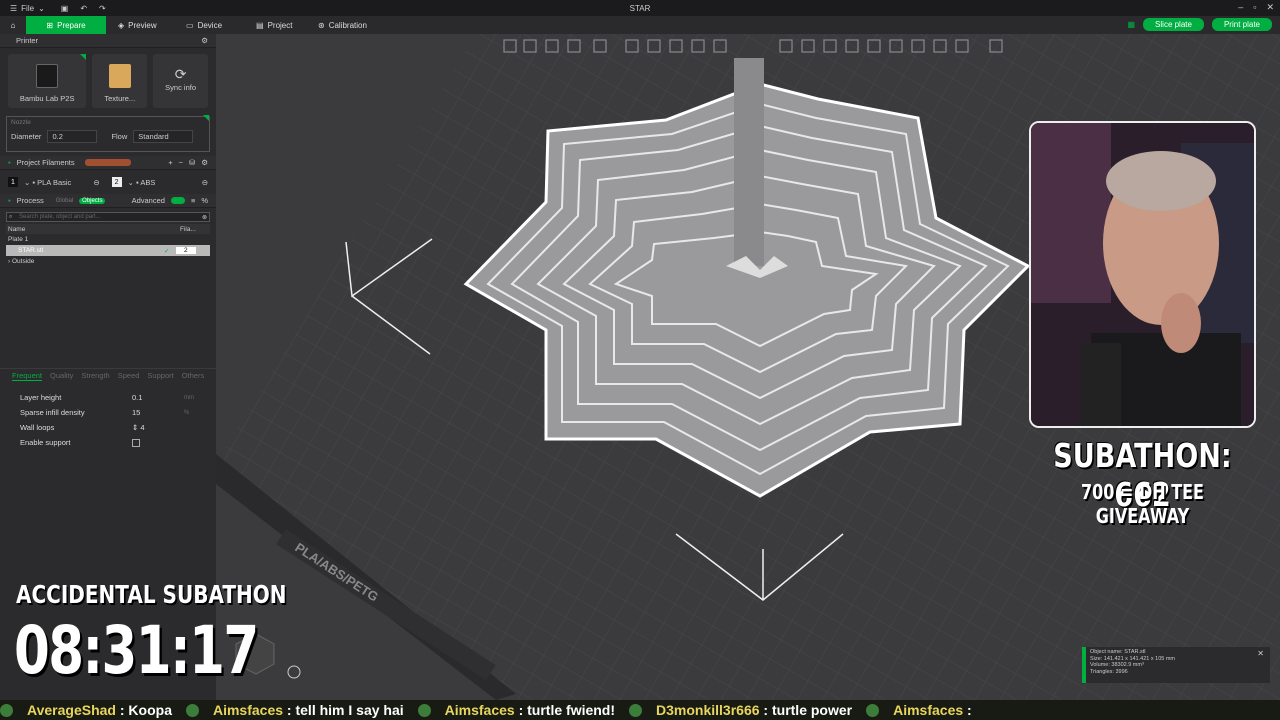 The height and width of the screenshot is (720, 1280). What do you see at coordinates (1173, 24) in the screenshot?
I see `slice-plate-button: Slice plate` at bounding box center [1173, 24].